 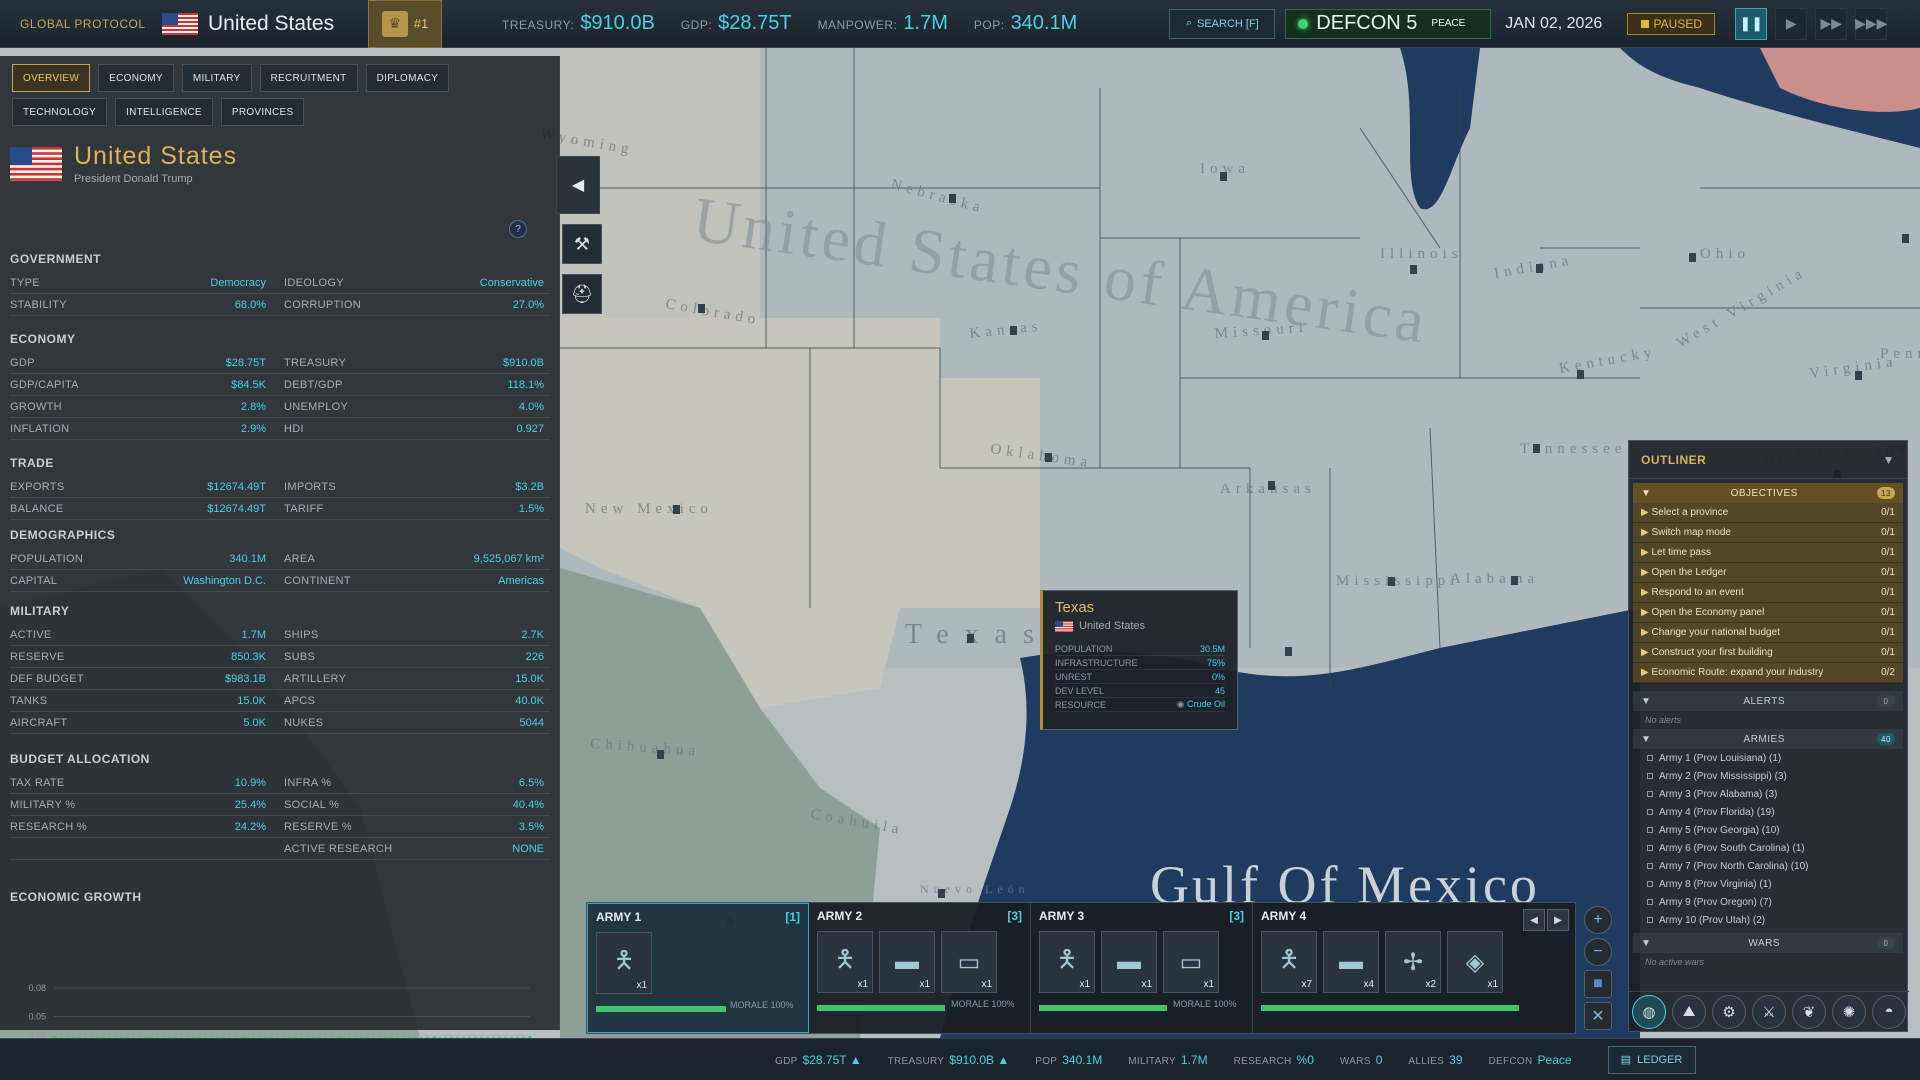 What do you see at coordinates (1652, 1060) in the screenshot?
I see `ledger-button: ▤ LEDGER` at bounding box center [1652, 1060].